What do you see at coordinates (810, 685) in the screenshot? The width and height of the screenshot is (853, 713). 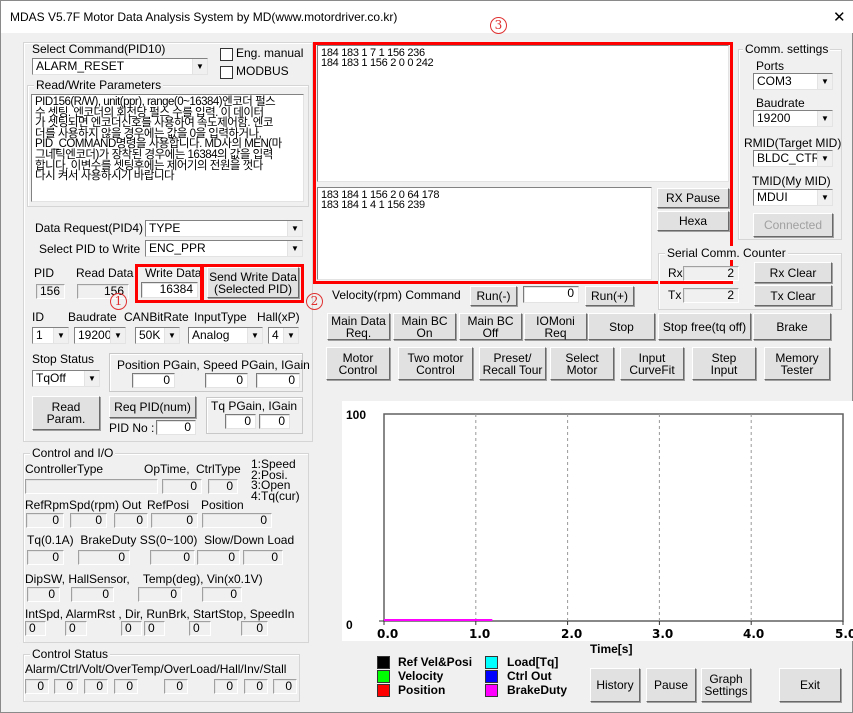 I see `exit-button: Exit` at bounding box center [810, 685].